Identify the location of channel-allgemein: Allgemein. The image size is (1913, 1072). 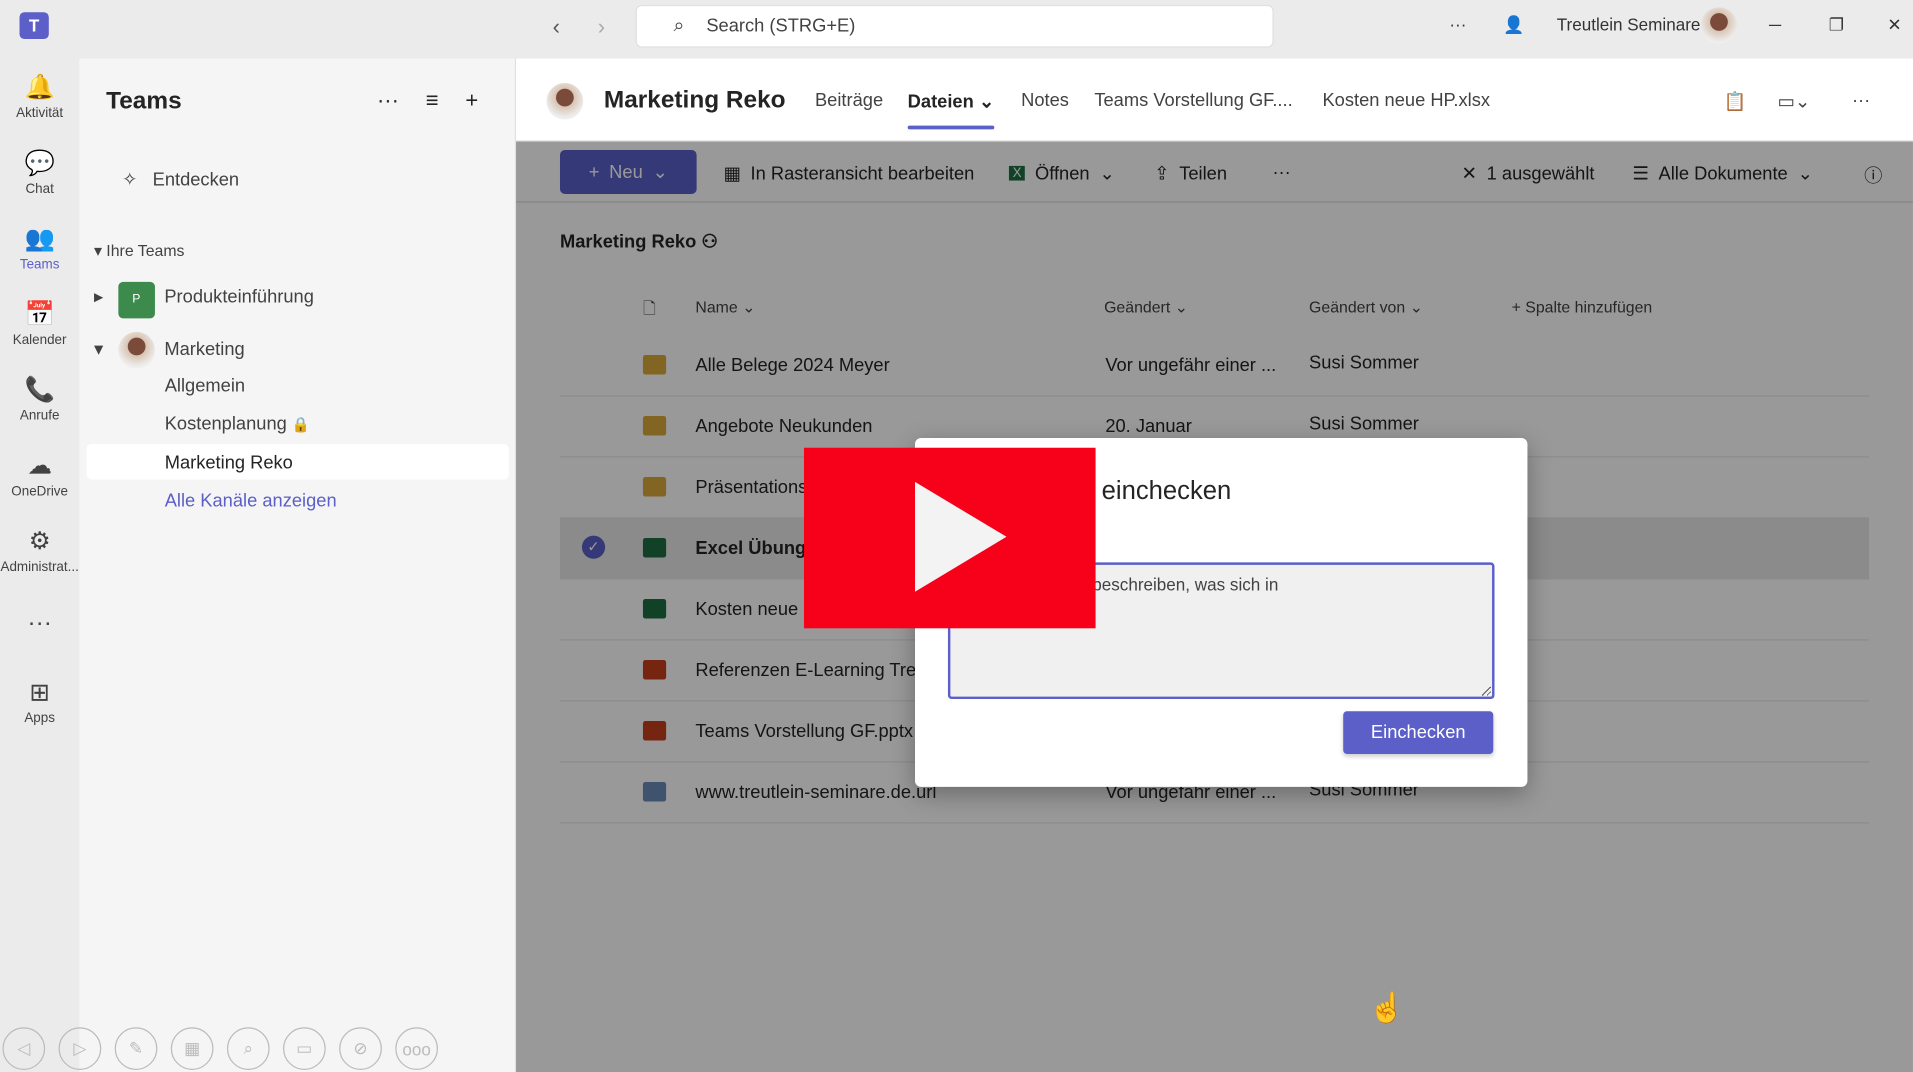
(205, 386).